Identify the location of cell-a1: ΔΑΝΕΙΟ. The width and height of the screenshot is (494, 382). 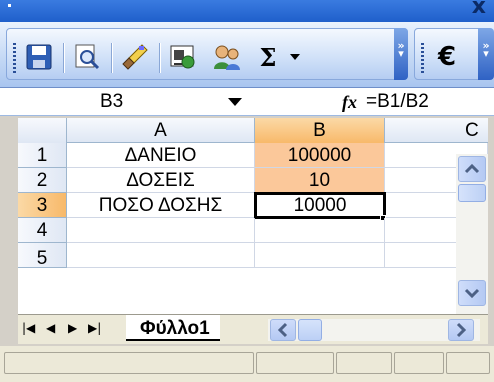
(161, 155).